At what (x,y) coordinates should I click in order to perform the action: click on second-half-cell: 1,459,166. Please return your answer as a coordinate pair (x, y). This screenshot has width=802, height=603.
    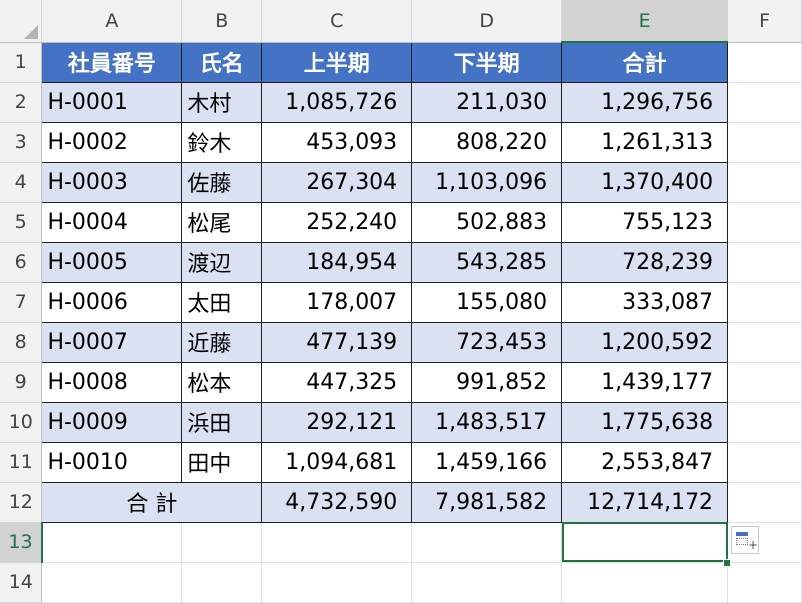
    Looking at the image, I should click on (487, 462).